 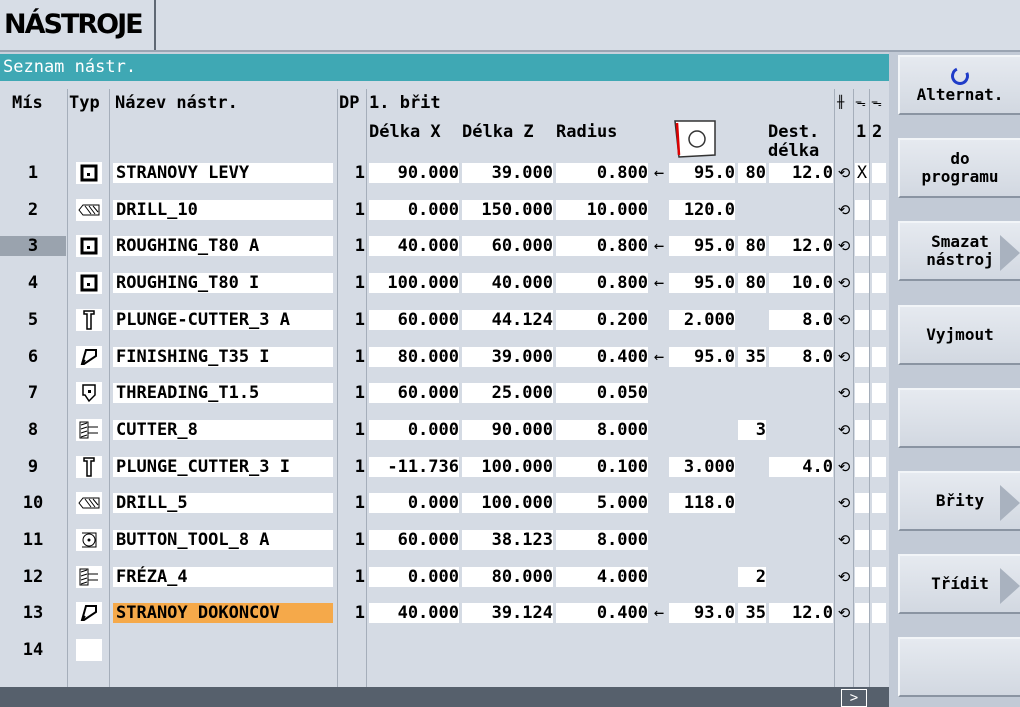 What do you see at coordinates (854, 698) in the screenshot?
I see `chevron-right-icon: >` at bounding box center [854, 698].